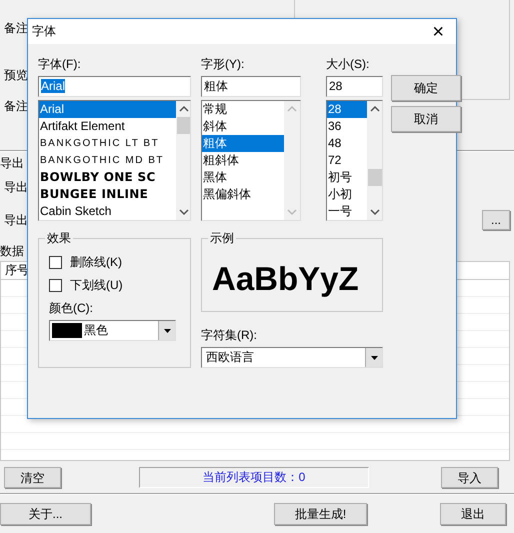  I want to click on import-button: 导入, so click(469, 477).